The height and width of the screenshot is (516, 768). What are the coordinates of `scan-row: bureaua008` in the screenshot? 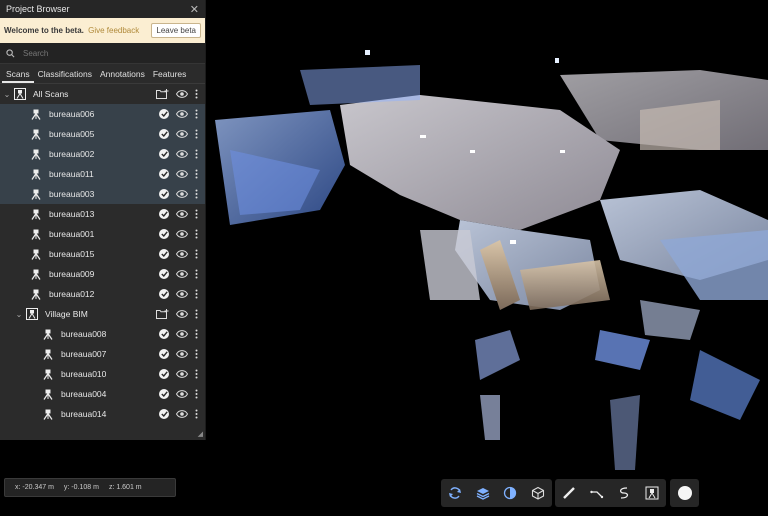 It's located at (102, 334).